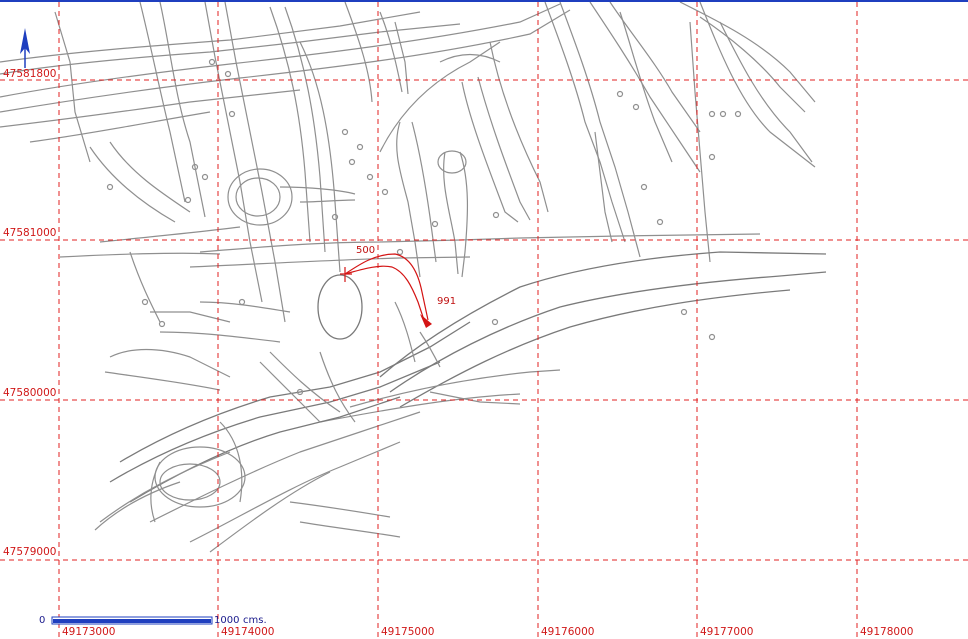 This screenshot has width=968, height=639. I want to click on grid-label-x-5: 49177000, so click(726, 632).